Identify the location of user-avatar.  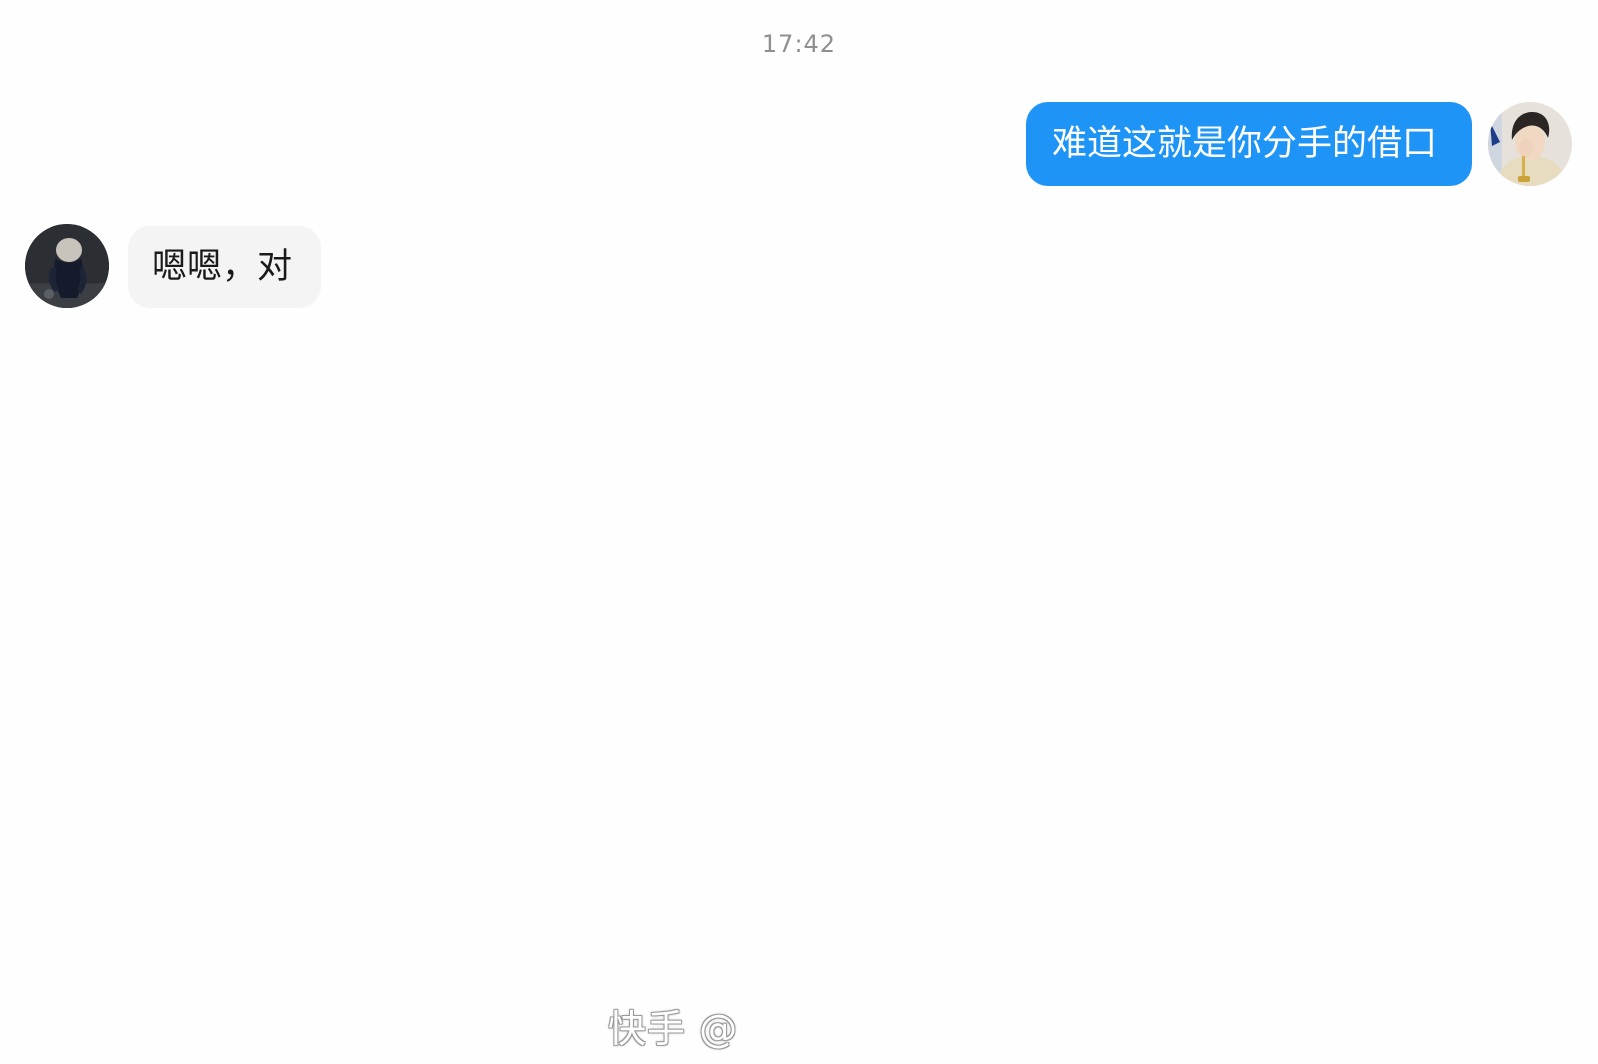
(1530, 144).